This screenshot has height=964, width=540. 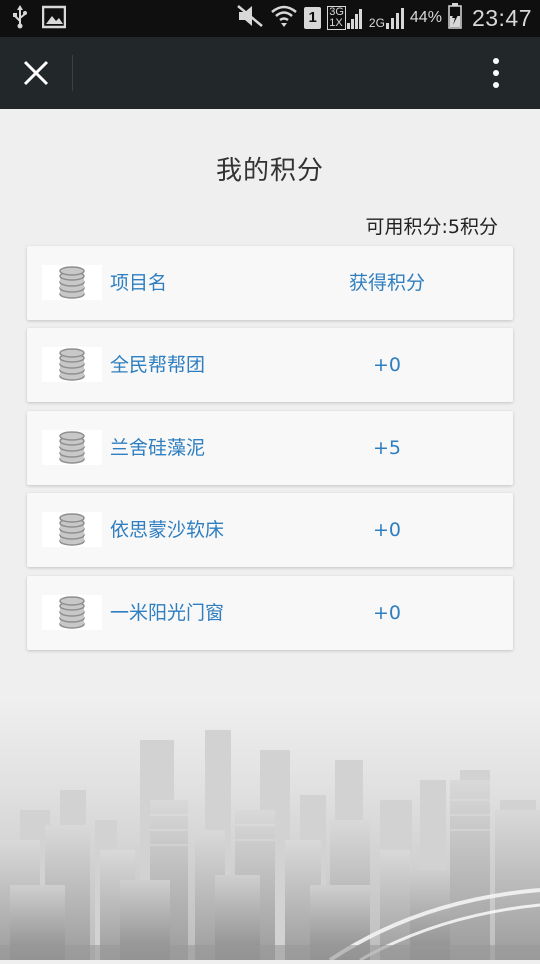 What do you see at coordinates (167, 530) in the screenshot?
I see `row-project-name: 依思蒙沙软床` at bounding box center [167, 530].